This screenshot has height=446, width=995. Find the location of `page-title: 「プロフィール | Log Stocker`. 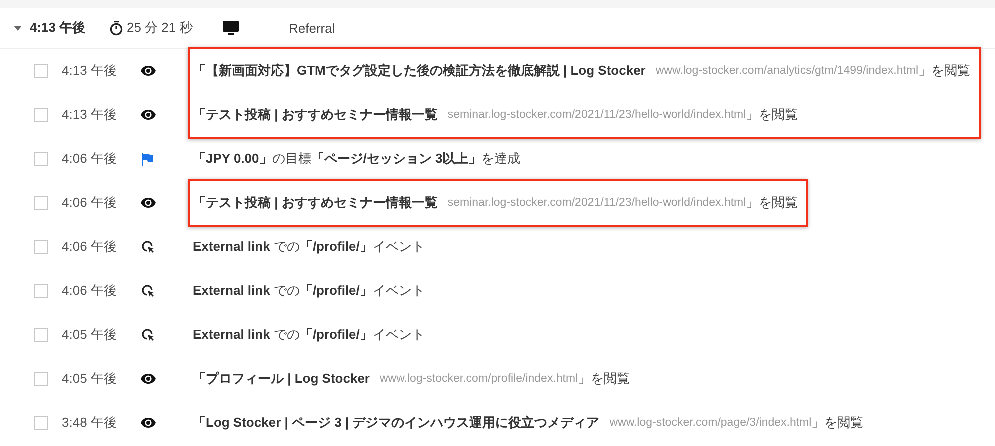

page-title: 「プロフィール | Log Stocker is located at coordinates (281, 379).